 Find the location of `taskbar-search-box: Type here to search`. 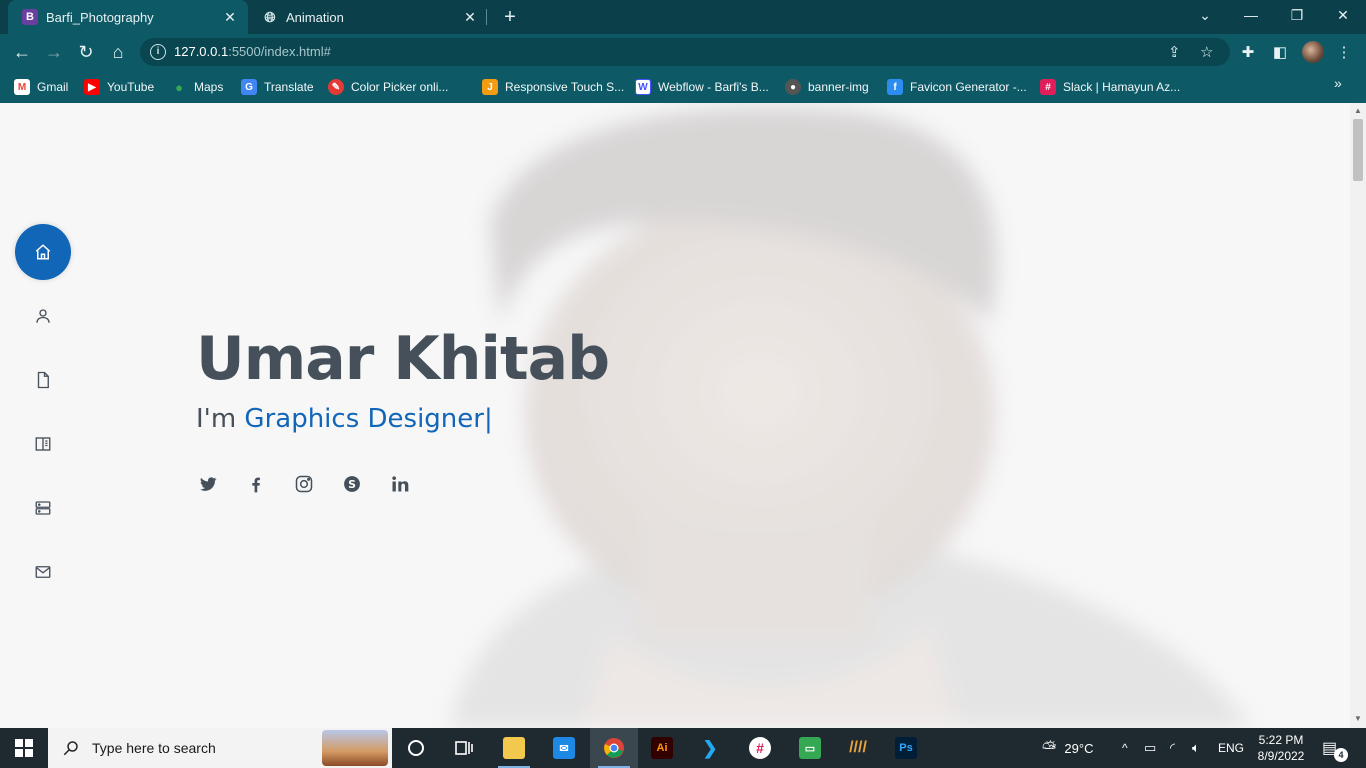

taskbar-search-box: Type here to search is located at coordinates (220, 748).